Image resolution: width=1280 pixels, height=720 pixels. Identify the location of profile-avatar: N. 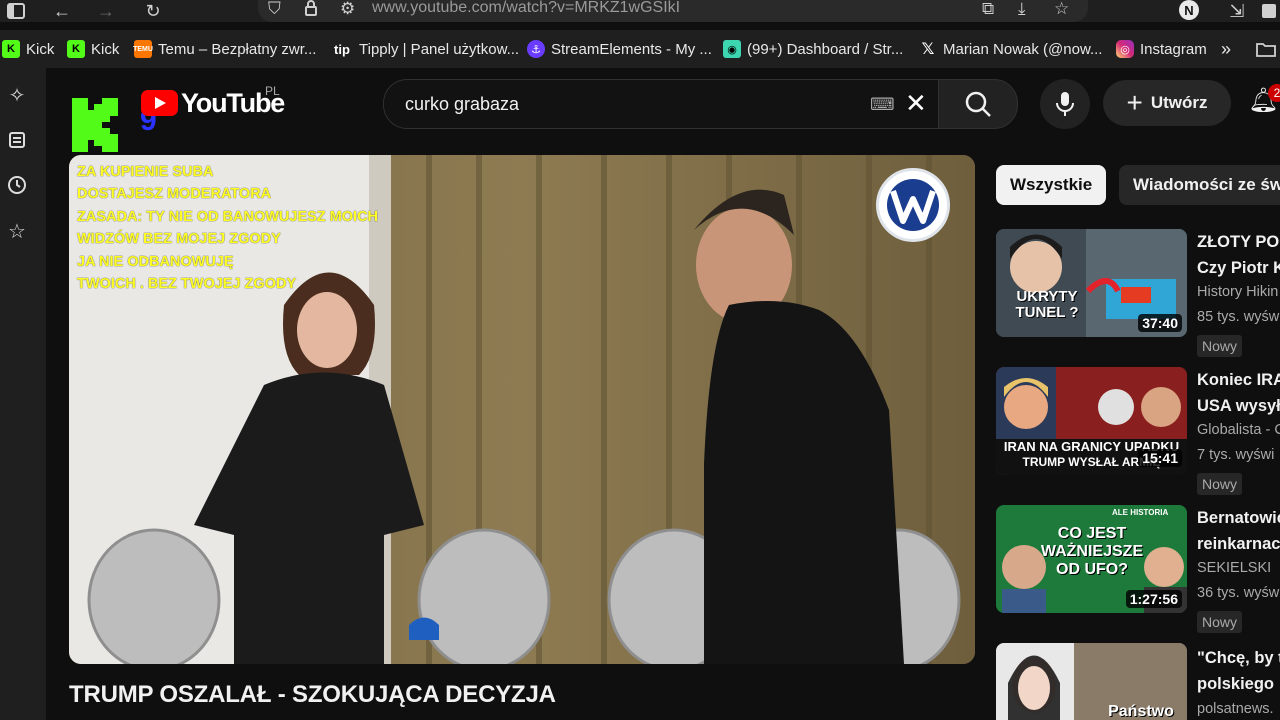
(1189, 10).